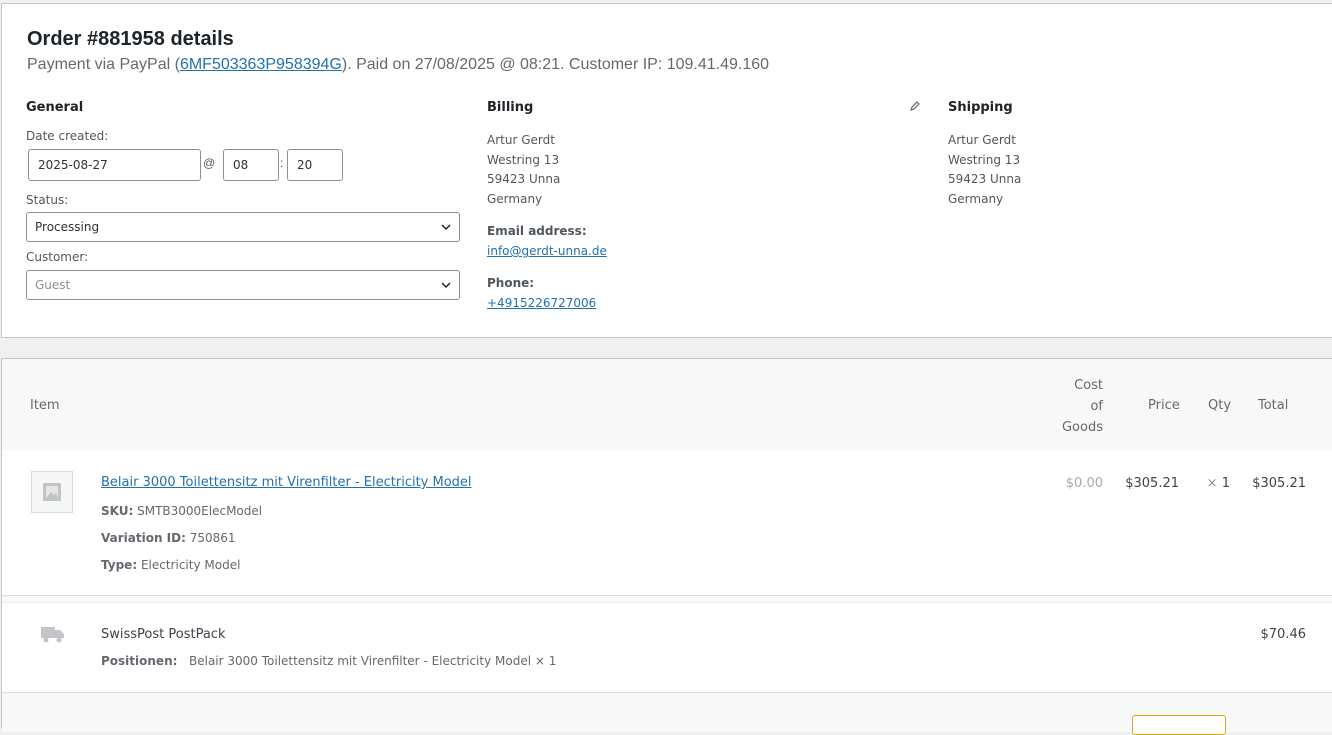  I want to click on order-title: Order #881958 details, so click(130, 39).